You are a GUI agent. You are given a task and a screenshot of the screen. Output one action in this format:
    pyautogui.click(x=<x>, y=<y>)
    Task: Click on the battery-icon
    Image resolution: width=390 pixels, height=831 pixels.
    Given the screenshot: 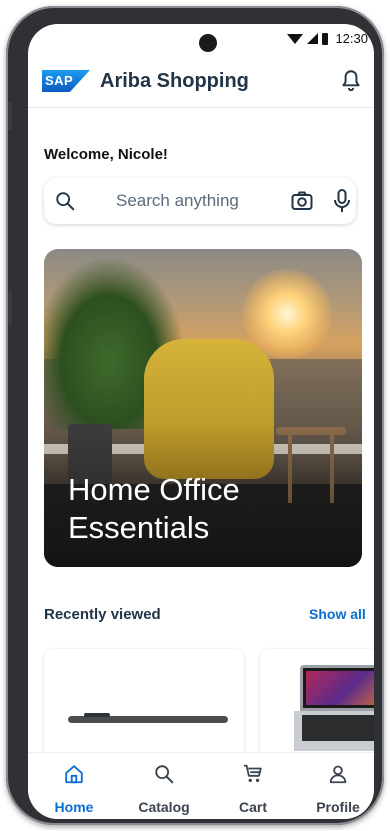 What is the action you would take?
    pyautogui.click(x=325, y=38)
    